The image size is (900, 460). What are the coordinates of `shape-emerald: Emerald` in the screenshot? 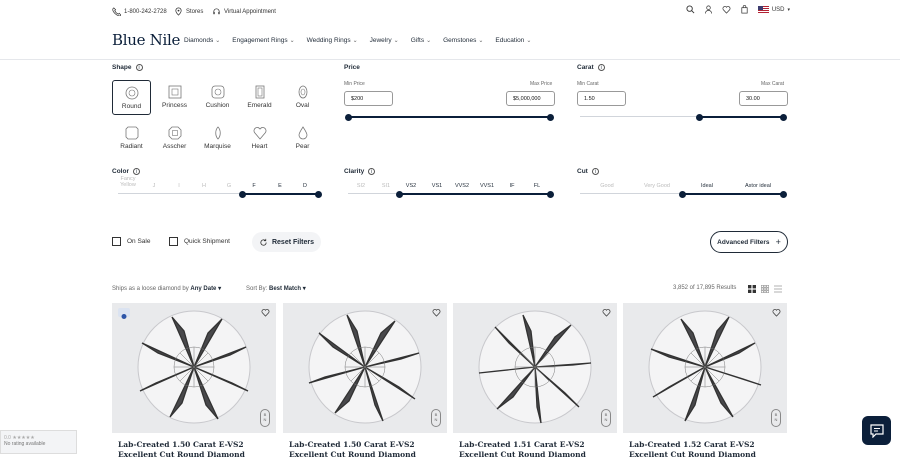 It's located at (259, 97).